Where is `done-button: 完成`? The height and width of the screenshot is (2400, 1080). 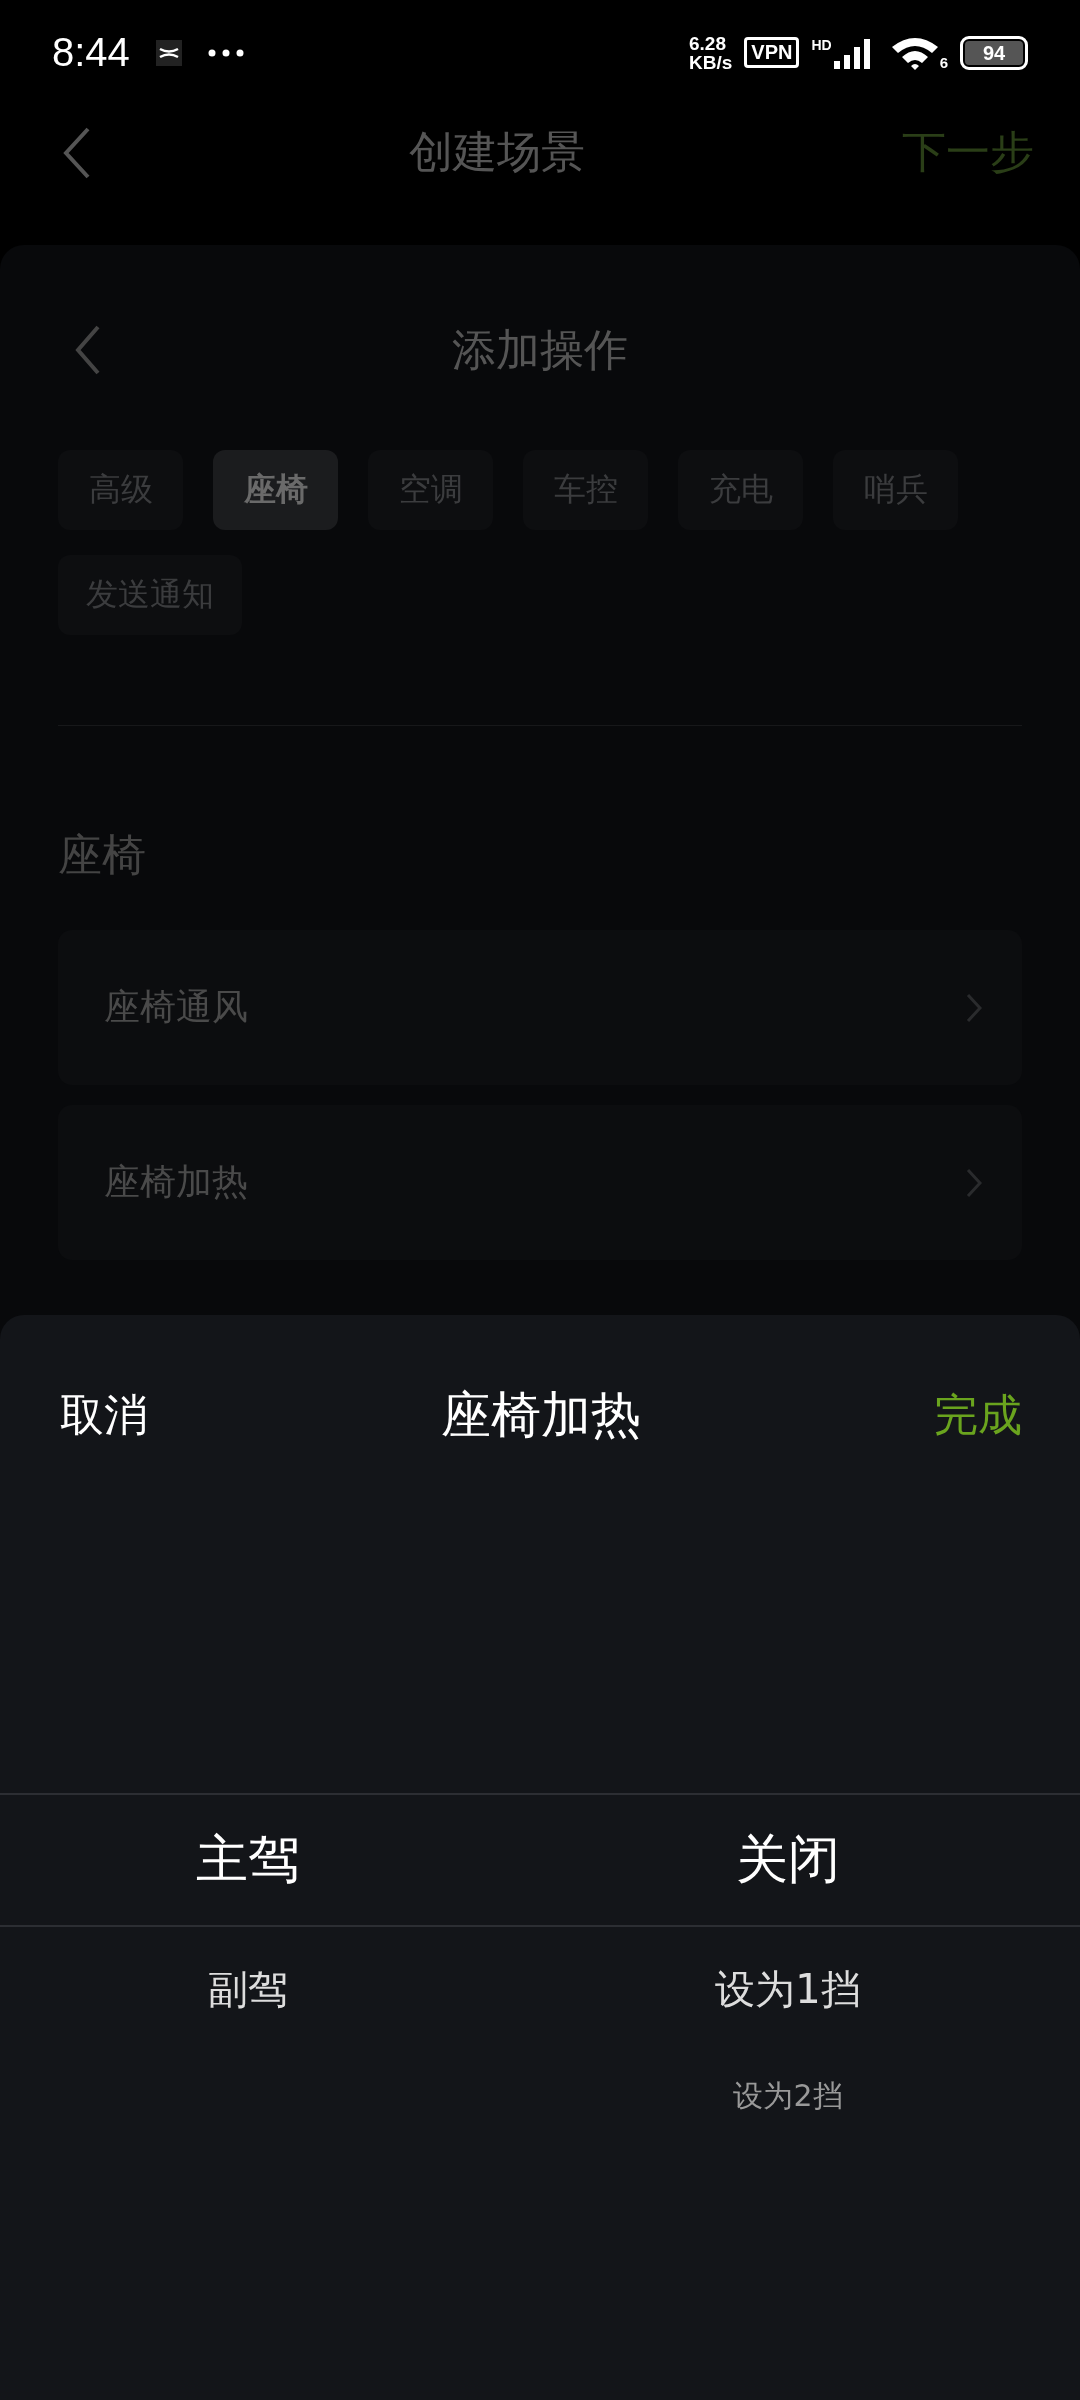
done-button: 完成 is located at coordinates (978, 1415).